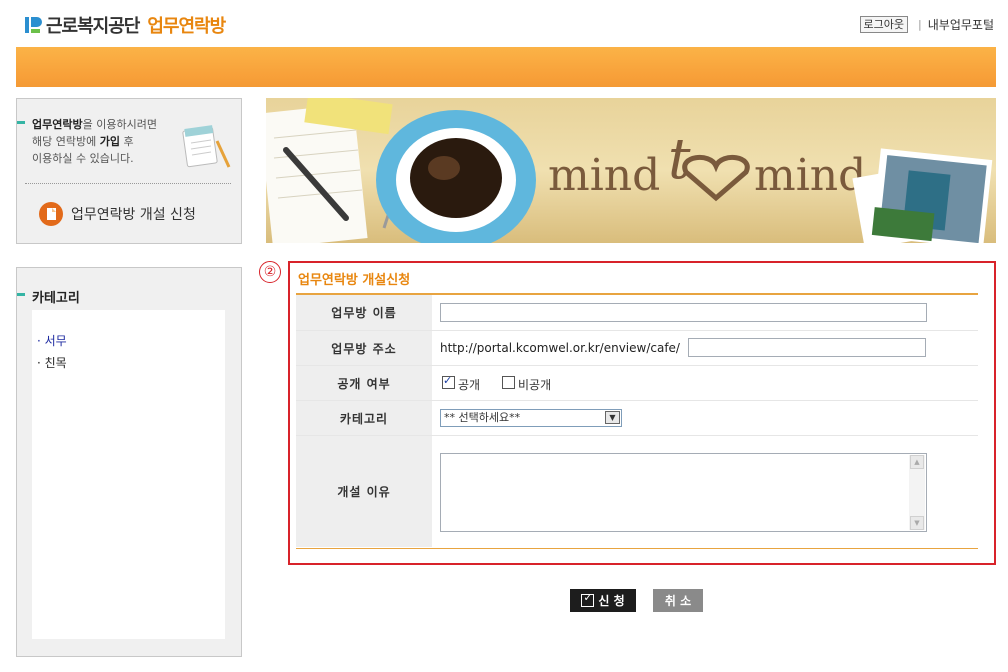 This screenshot has height=672, width=1008. I want to click on private-option-label: 비공개, so click(535, 385).